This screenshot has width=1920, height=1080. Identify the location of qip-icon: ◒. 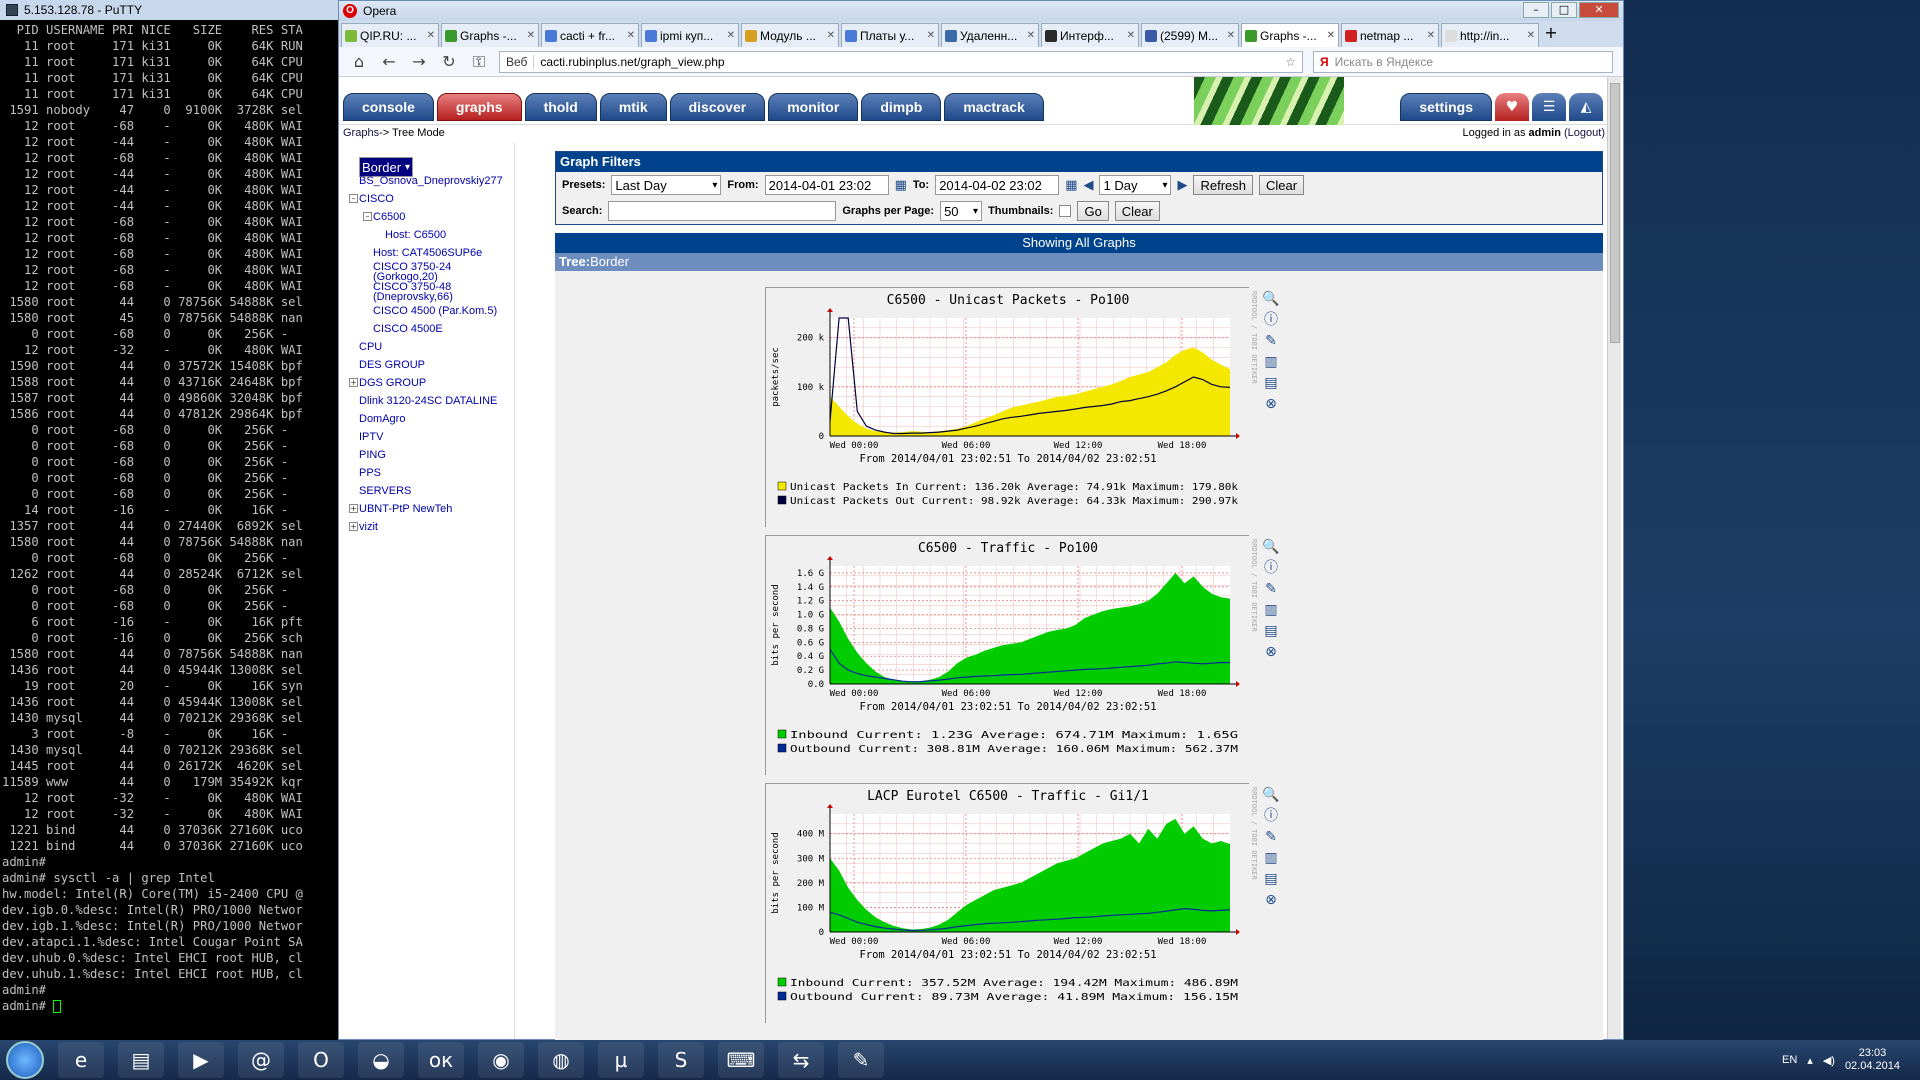
(381, 1060).